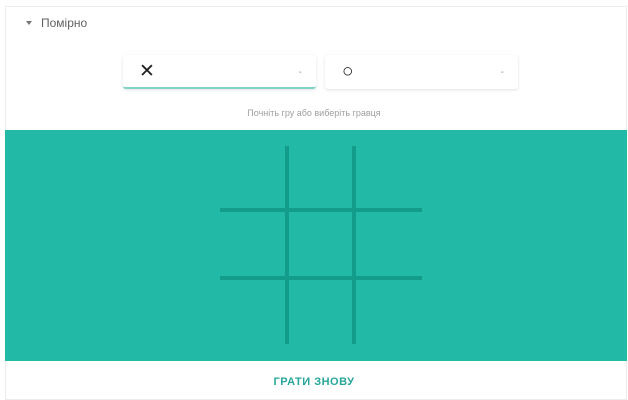 The height and width of the screenshot is (400, 628). I want to click on caret-down-icon, so click(29, 23).